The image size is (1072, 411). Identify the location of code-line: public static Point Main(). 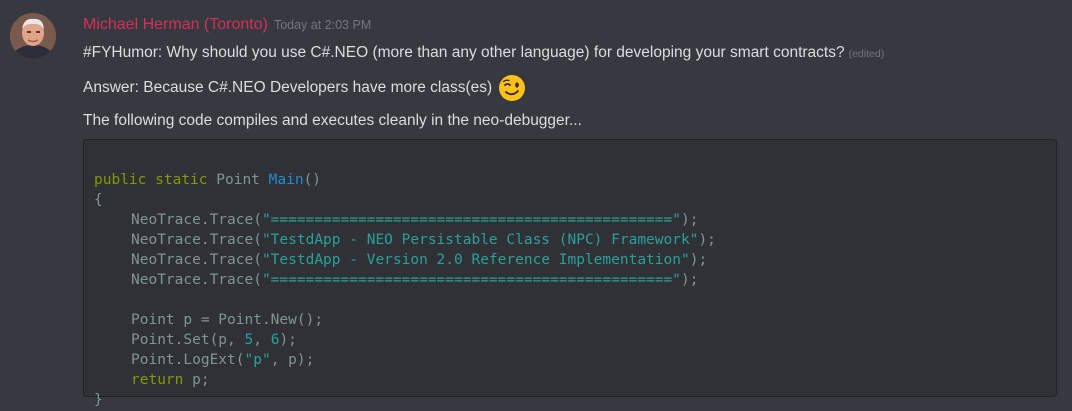
(208, 180).